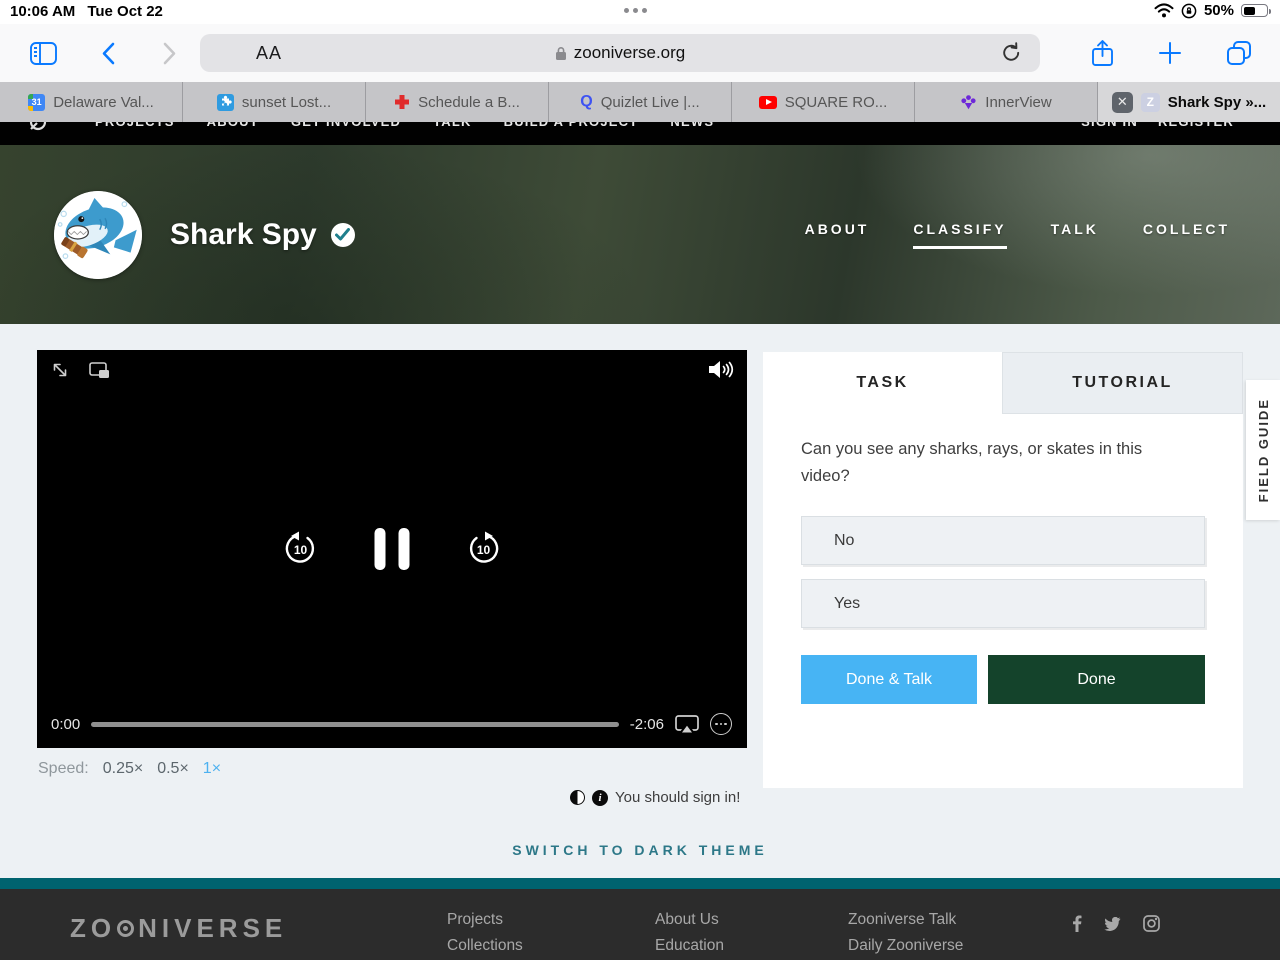 The height and width of the screenshot is (960, 1280). I want to click on verified-badge-icon, so click(342, 234).